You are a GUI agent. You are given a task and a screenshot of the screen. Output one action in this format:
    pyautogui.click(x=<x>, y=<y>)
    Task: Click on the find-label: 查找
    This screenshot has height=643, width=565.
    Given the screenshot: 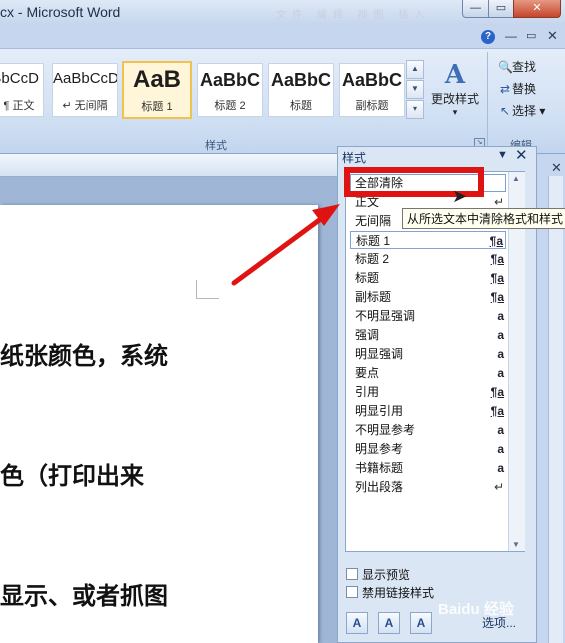 What is the action you would take?
    pyautogui.click(x=524, y=67)
    